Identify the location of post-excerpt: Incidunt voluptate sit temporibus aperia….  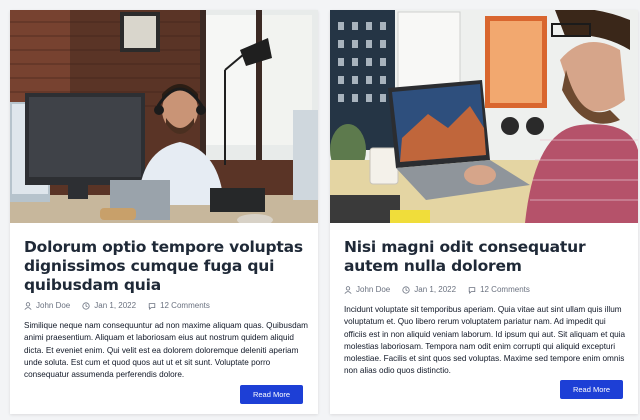
(485, 340).